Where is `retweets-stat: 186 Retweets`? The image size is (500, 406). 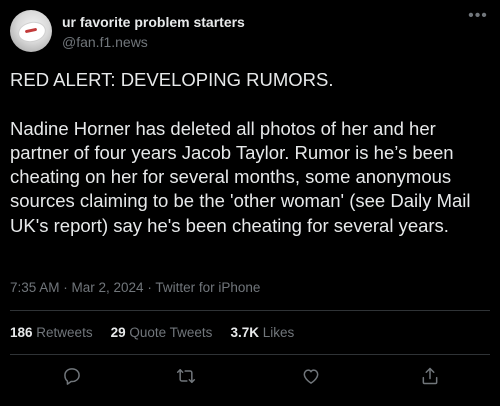
retweets-stat: 186 Retweets is located at coordinates (51, 332).